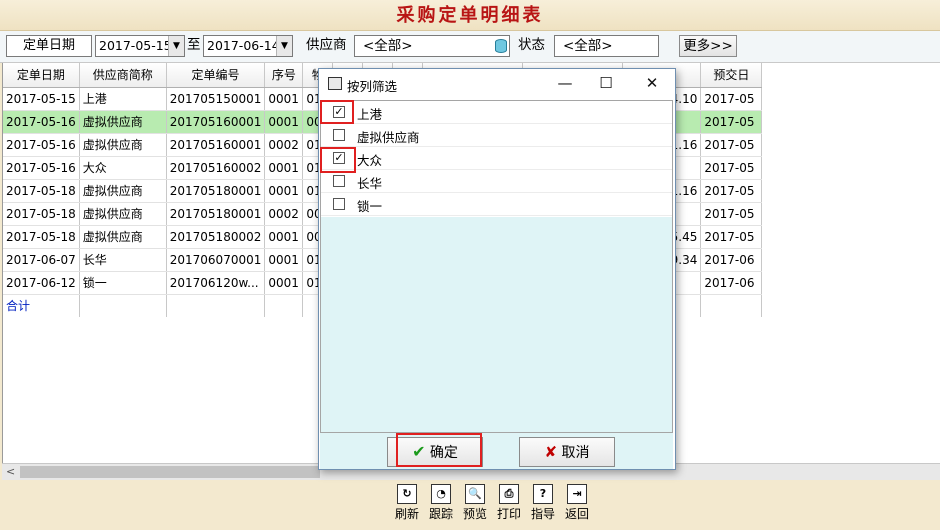  Describe the element at coordinates (326, 45) in the screenshot. I see `supplier-label: 供应商` at that location.